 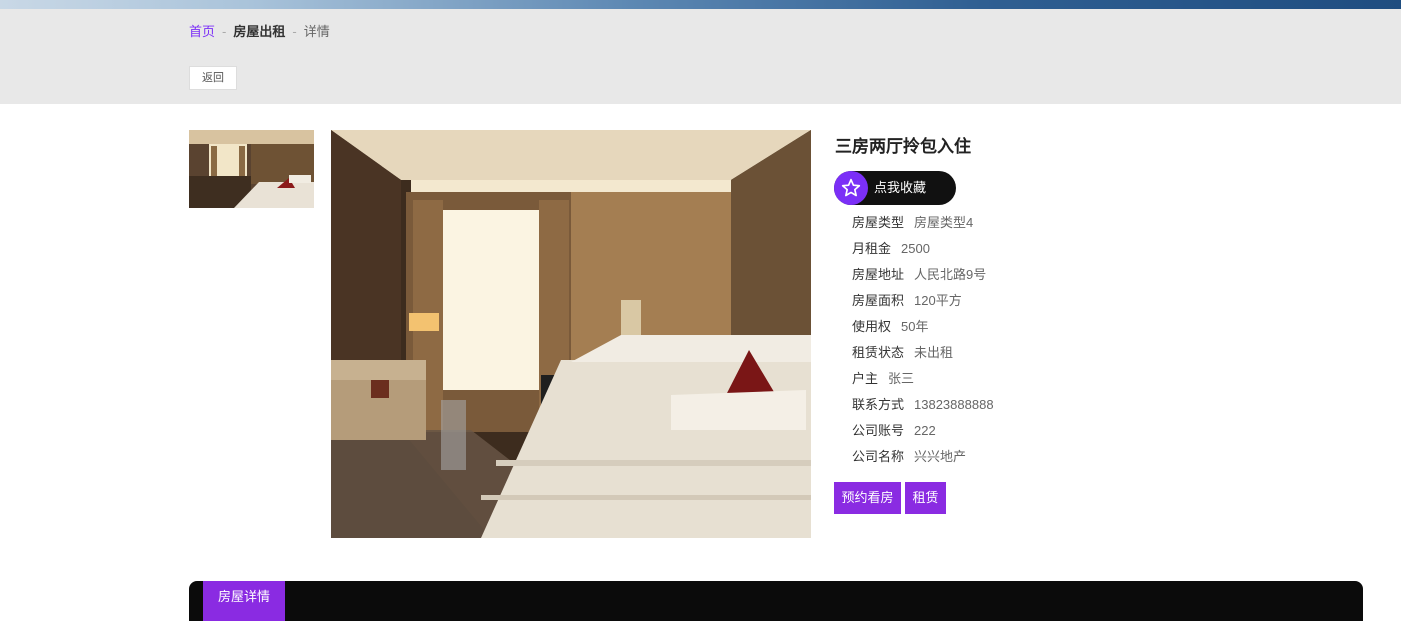 What do you see at coordinates (878, 456) in the screenshot?
I see `info-label: 公司名称` at bounding box center [878, 456].